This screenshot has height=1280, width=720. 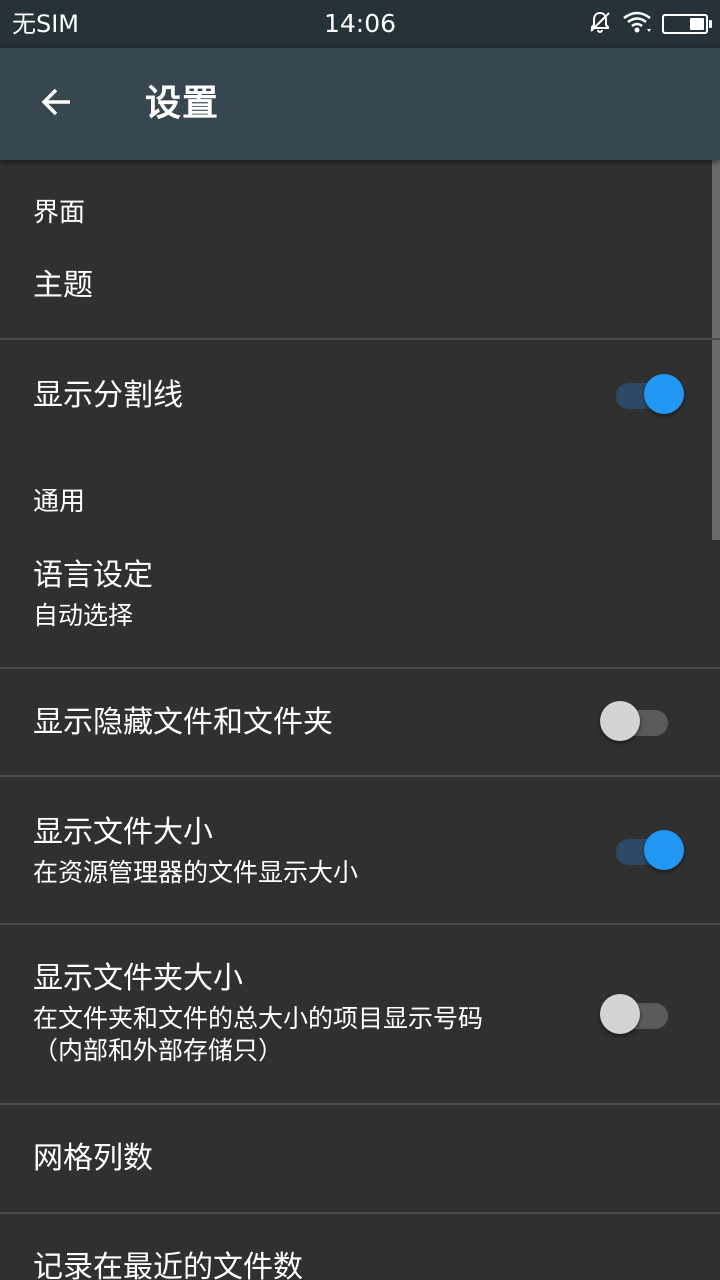 I want to click on pref-show-folder-size-title: 显示文件夹大小, so click(x=138, y=978).